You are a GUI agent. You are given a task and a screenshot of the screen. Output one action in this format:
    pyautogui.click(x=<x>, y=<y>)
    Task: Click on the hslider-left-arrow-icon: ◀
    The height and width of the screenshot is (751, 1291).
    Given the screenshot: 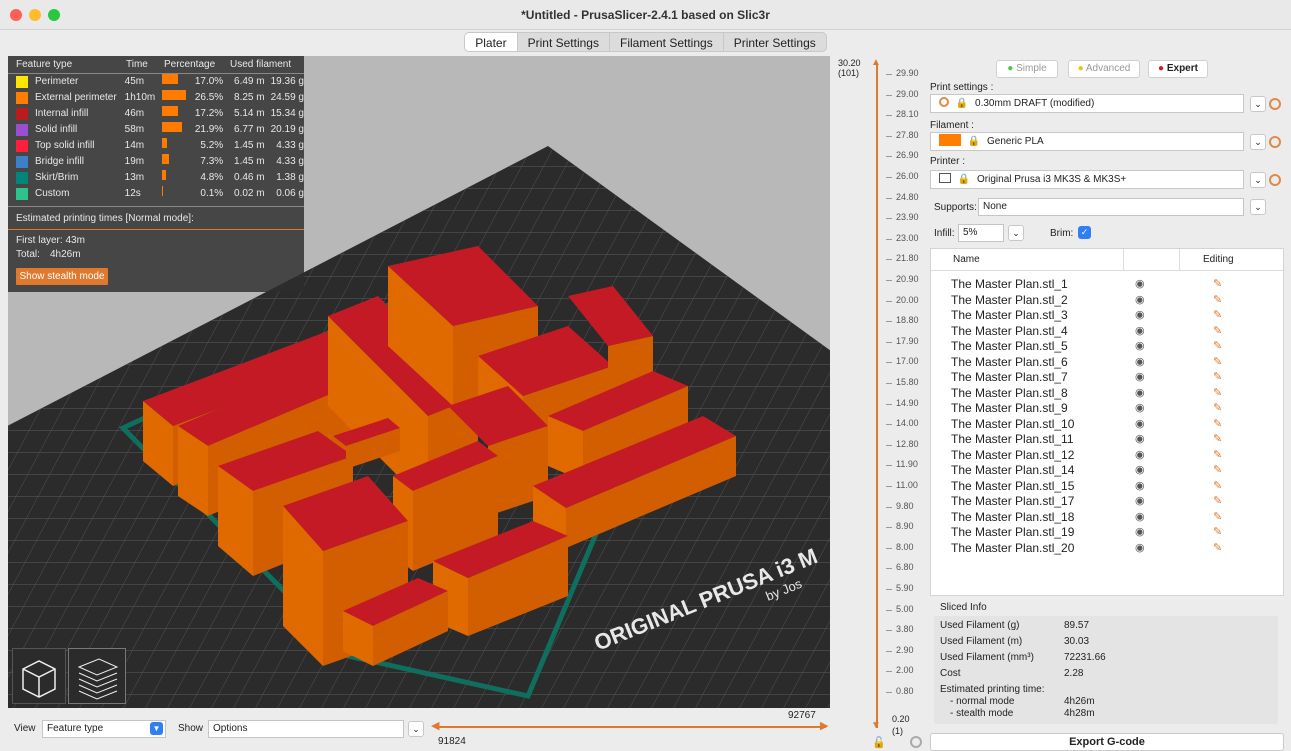 What is the action you would take?
    pyautogui.click(x=435, y=725)
    